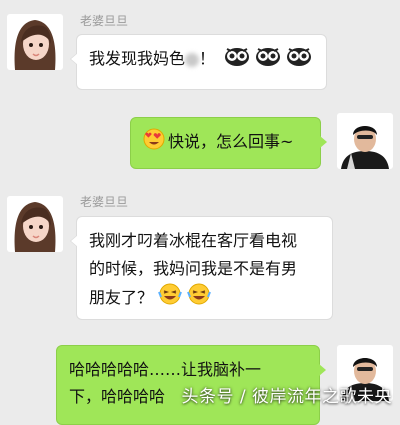 This screenshot has height=425, width=400. Describe the element at coordinates (231, 141) in the screenshot. I see `message-text: 快说，怎么回事~` at that location.